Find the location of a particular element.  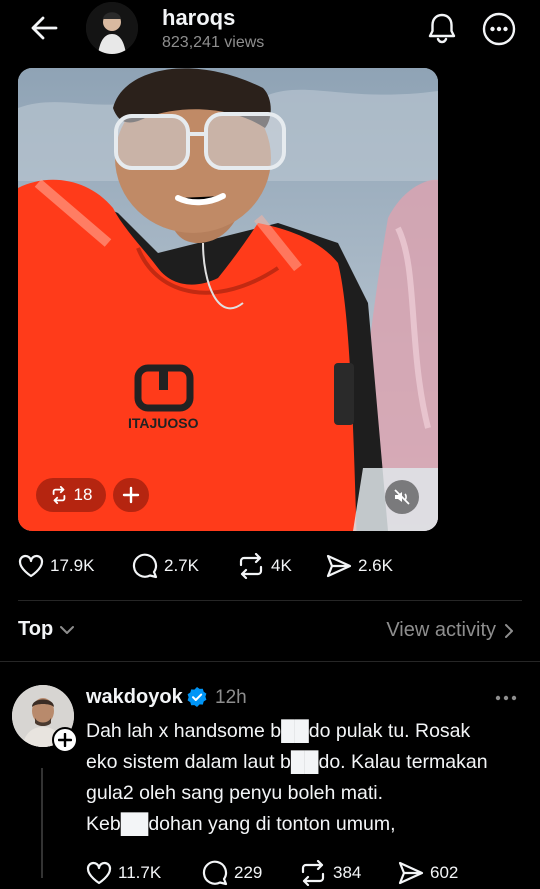

notifications-button is located at coordinates (442, 28).